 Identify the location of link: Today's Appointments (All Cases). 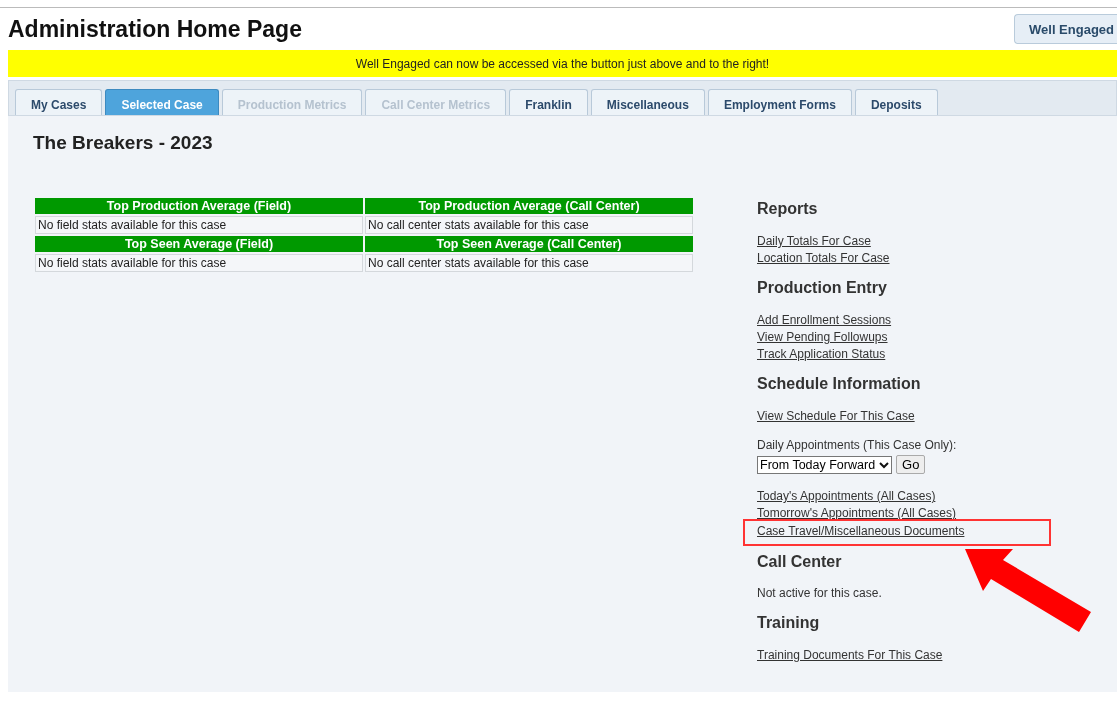
(846, 496).